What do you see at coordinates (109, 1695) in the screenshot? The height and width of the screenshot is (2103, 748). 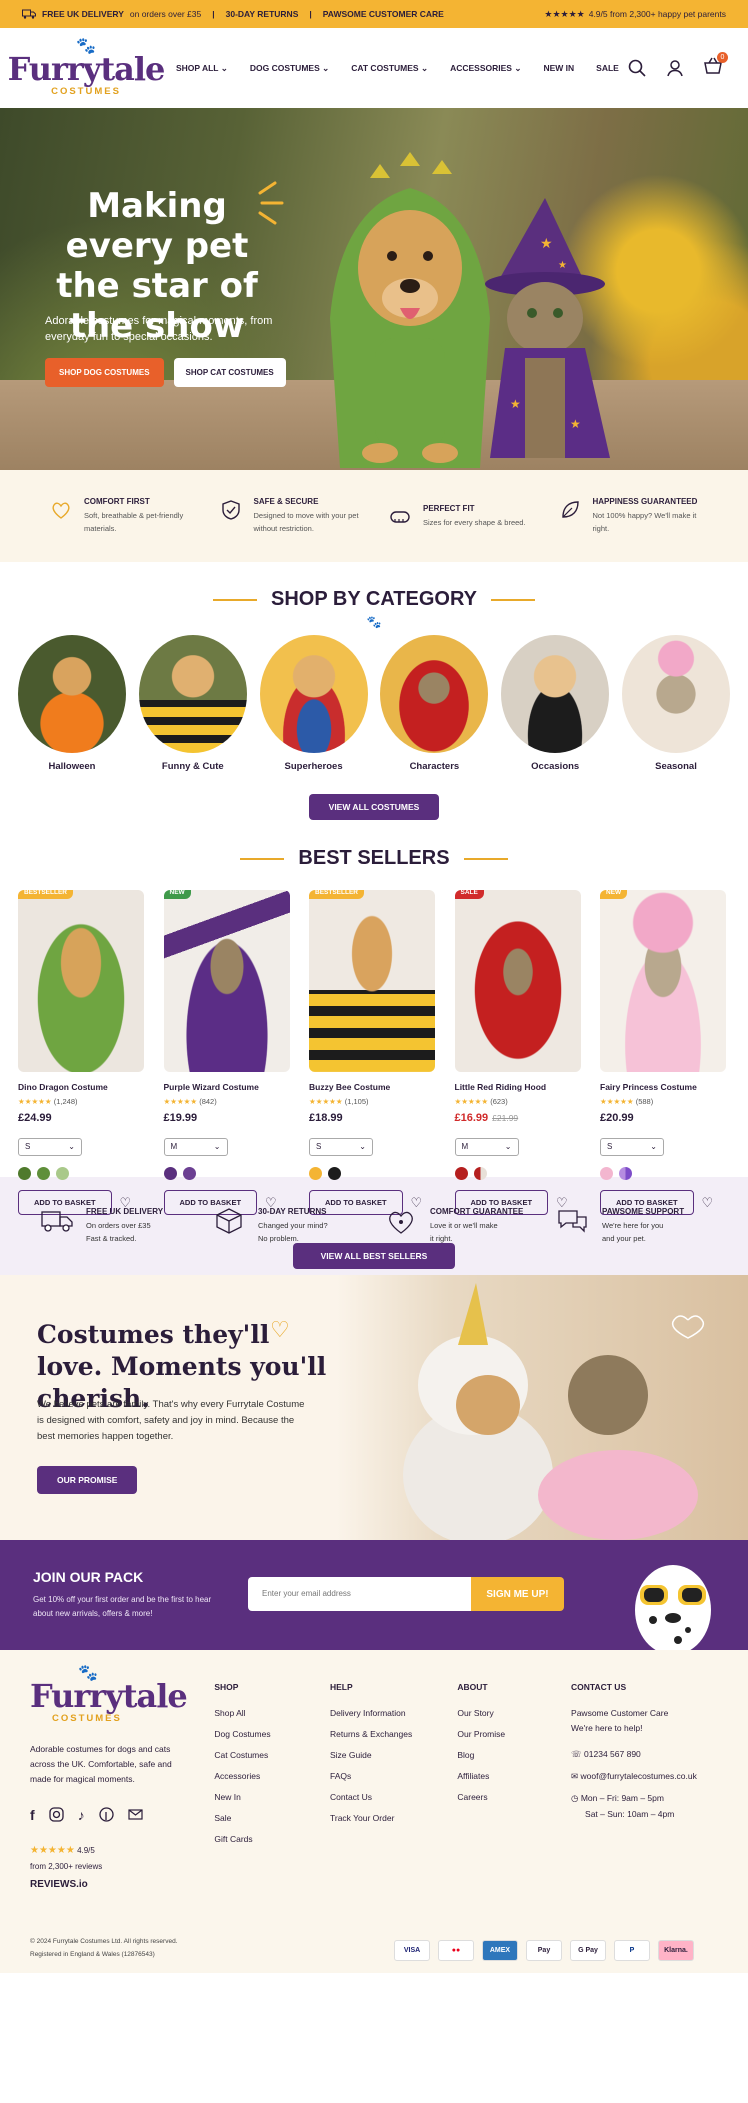 I see `footer-logo: 🐾 Furrytale COSTUMES` at bounding box center [109, 1695].